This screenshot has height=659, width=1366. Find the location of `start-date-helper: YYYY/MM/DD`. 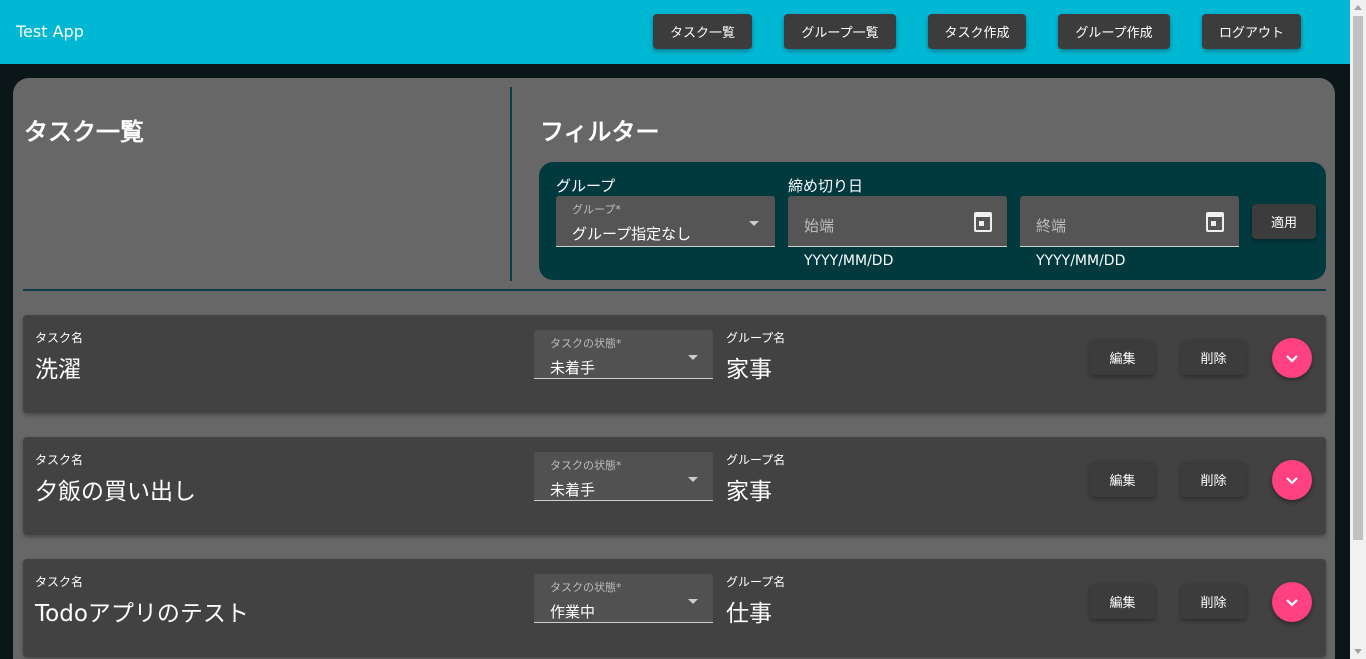

start-date-helper: YYYY/MM/DD is located at coordinates (849, 261).